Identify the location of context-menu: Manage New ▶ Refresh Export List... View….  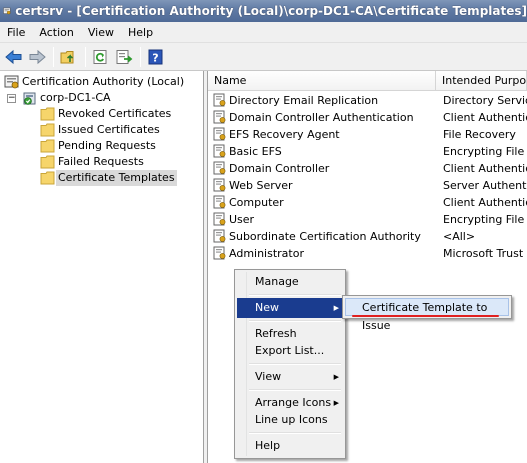
(290, 364).